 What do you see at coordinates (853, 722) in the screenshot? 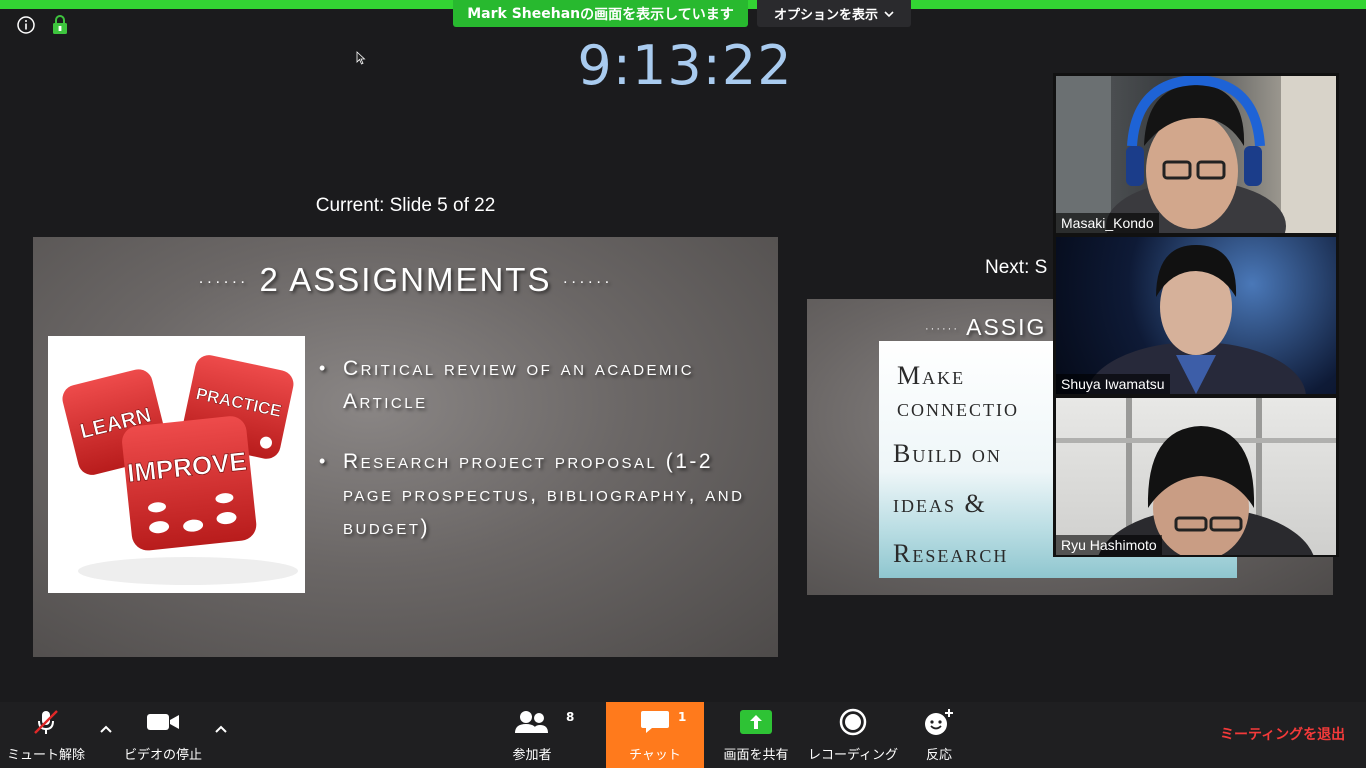
I see `record-icon` at bounding box center [853, 722].